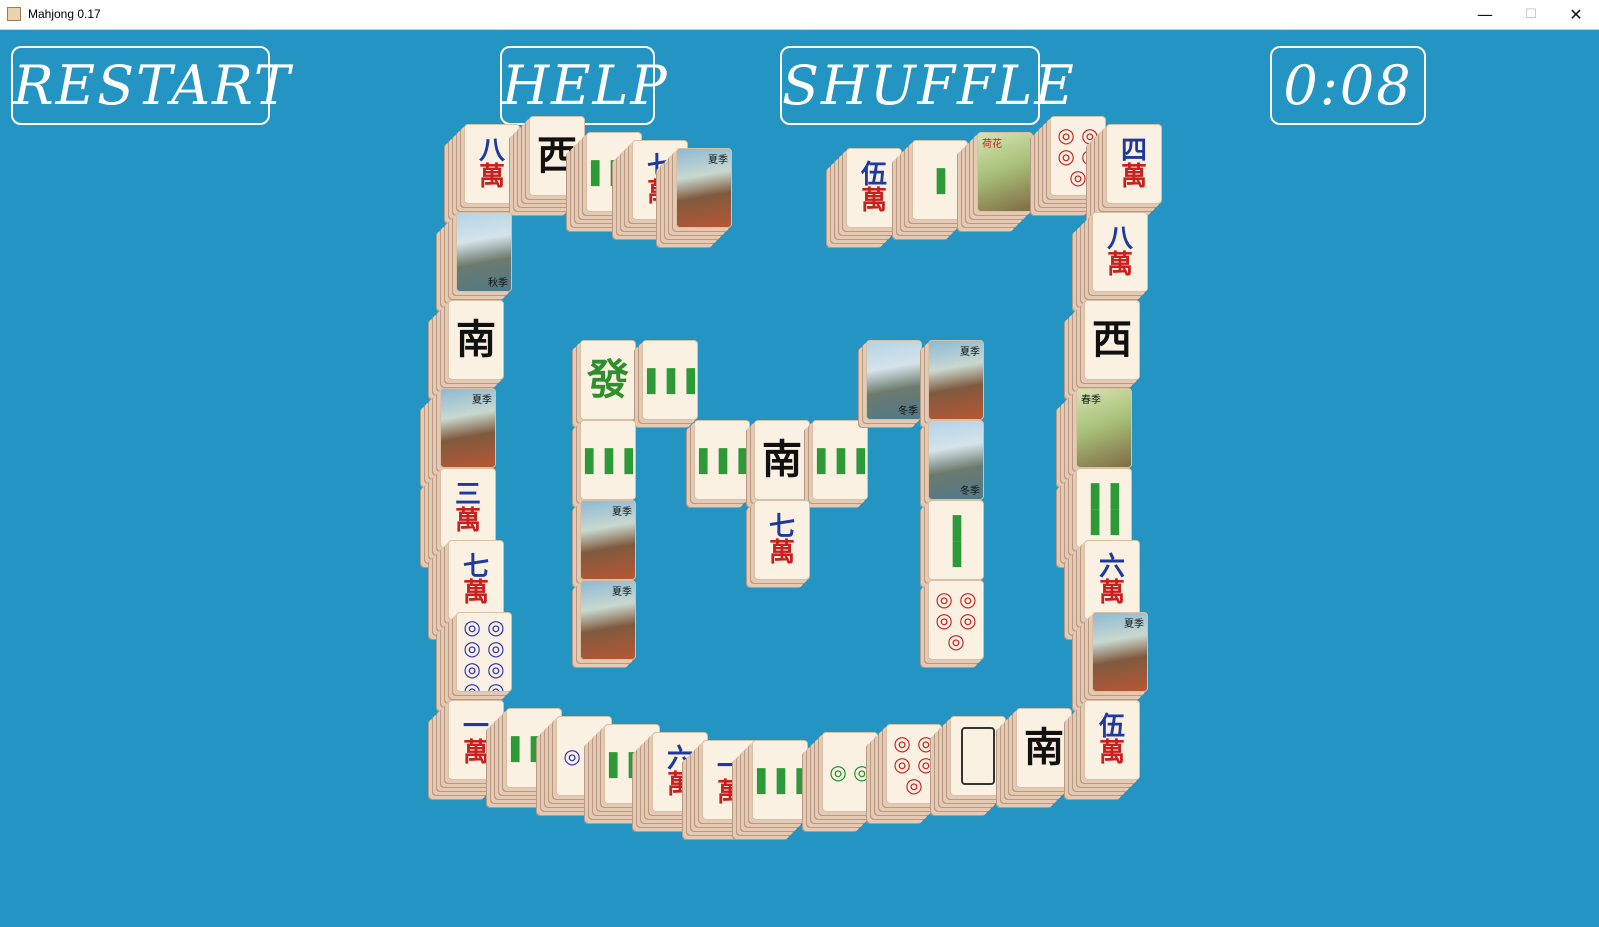 The image size is (1599, 927). I want to click on tile-rank: 三, so click(467, 495).